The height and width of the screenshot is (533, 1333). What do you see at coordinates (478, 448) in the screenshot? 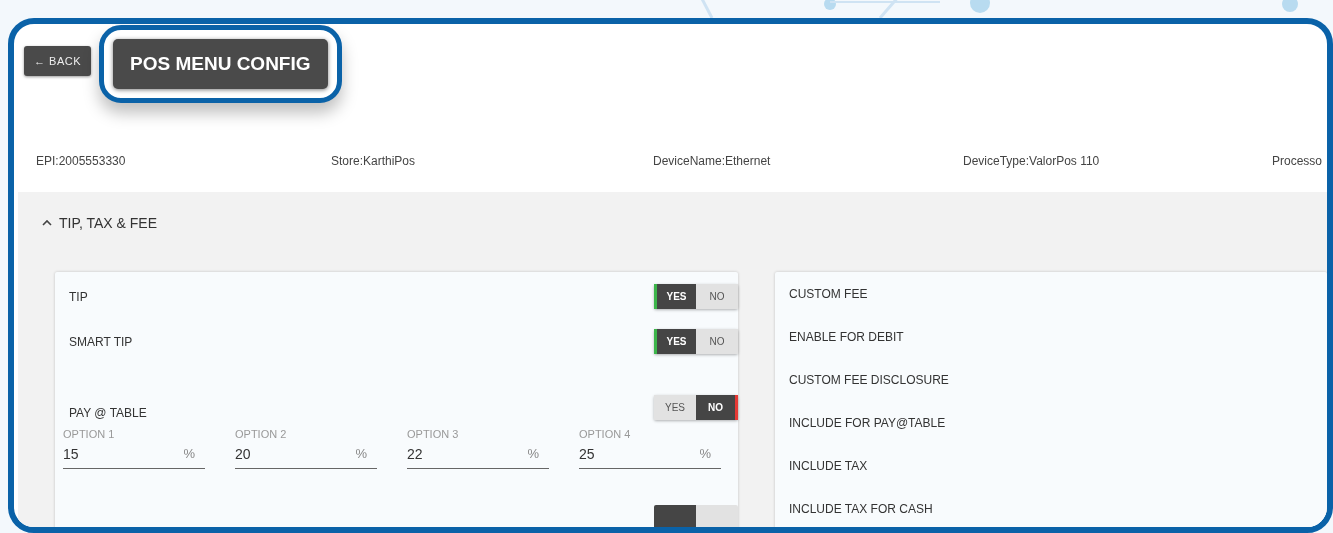
I see `percent-input-field: OPTION 3 22 %` at bounding box center [478, 448].